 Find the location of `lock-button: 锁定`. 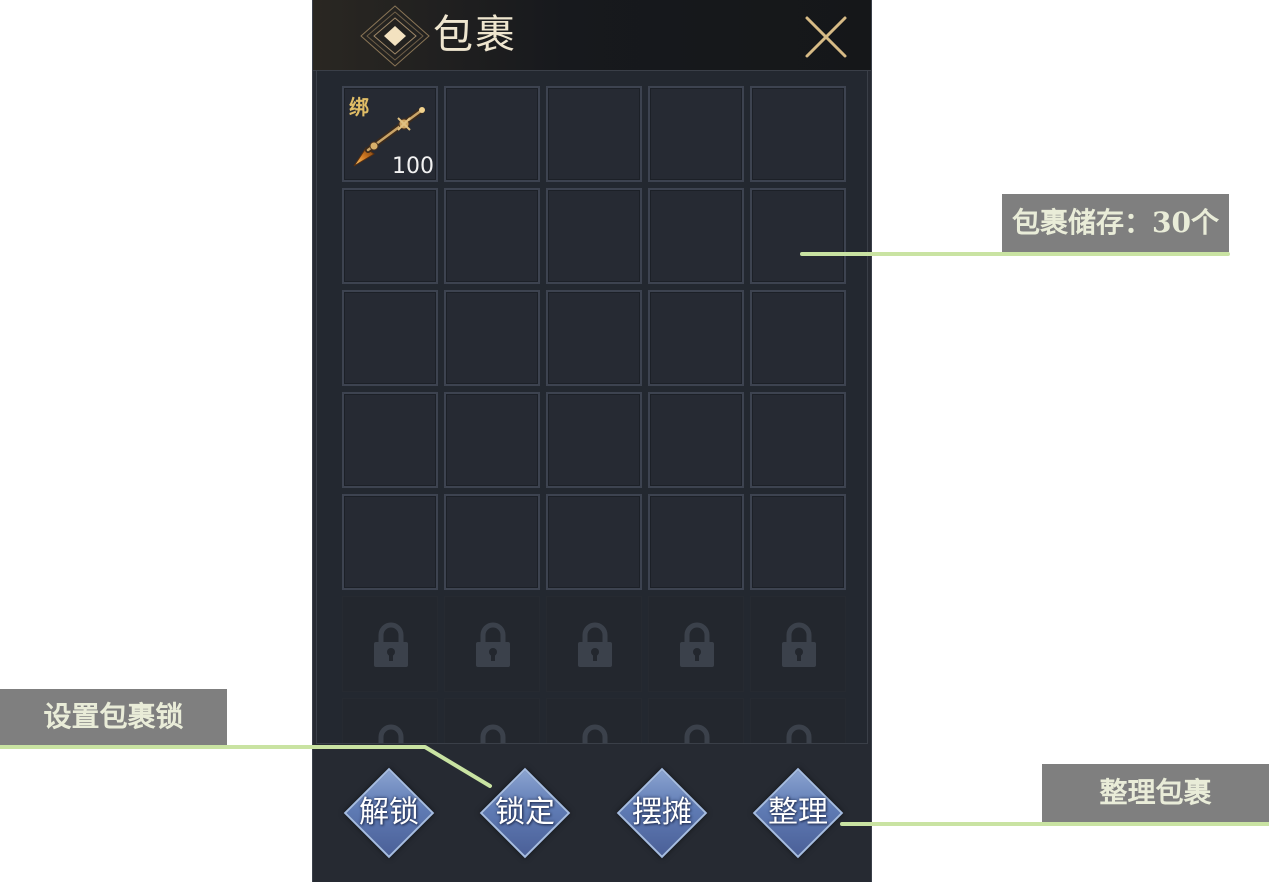

lock-button: 锁定 is located at coordinates (525, 813).